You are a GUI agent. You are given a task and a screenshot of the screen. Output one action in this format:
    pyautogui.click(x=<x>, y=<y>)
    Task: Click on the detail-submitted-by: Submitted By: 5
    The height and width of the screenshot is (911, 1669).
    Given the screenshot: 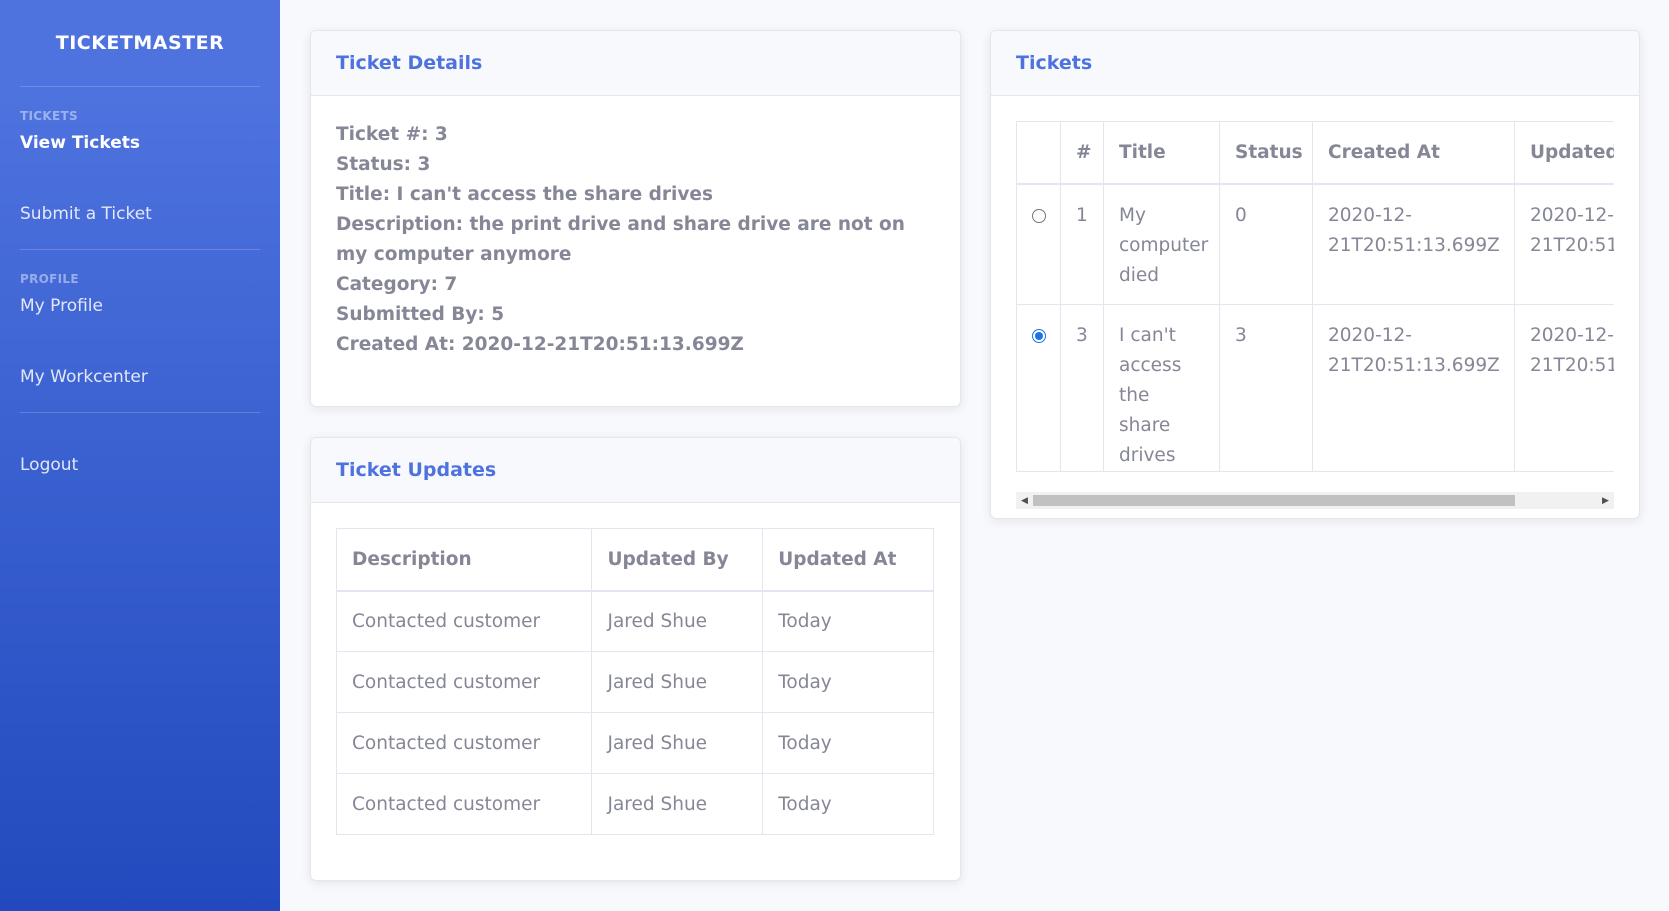 What is the action you would take?
    pyautogui.click(x=420, y=314)
    